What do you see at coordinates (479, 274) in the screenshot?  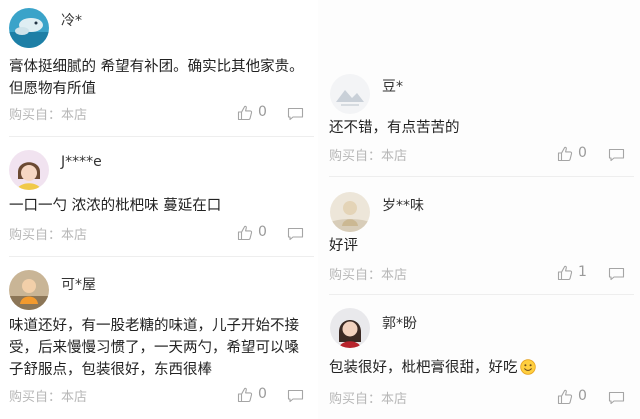 I see `review-footer: 购买自：本店 1` at bounding box center [479, 274].